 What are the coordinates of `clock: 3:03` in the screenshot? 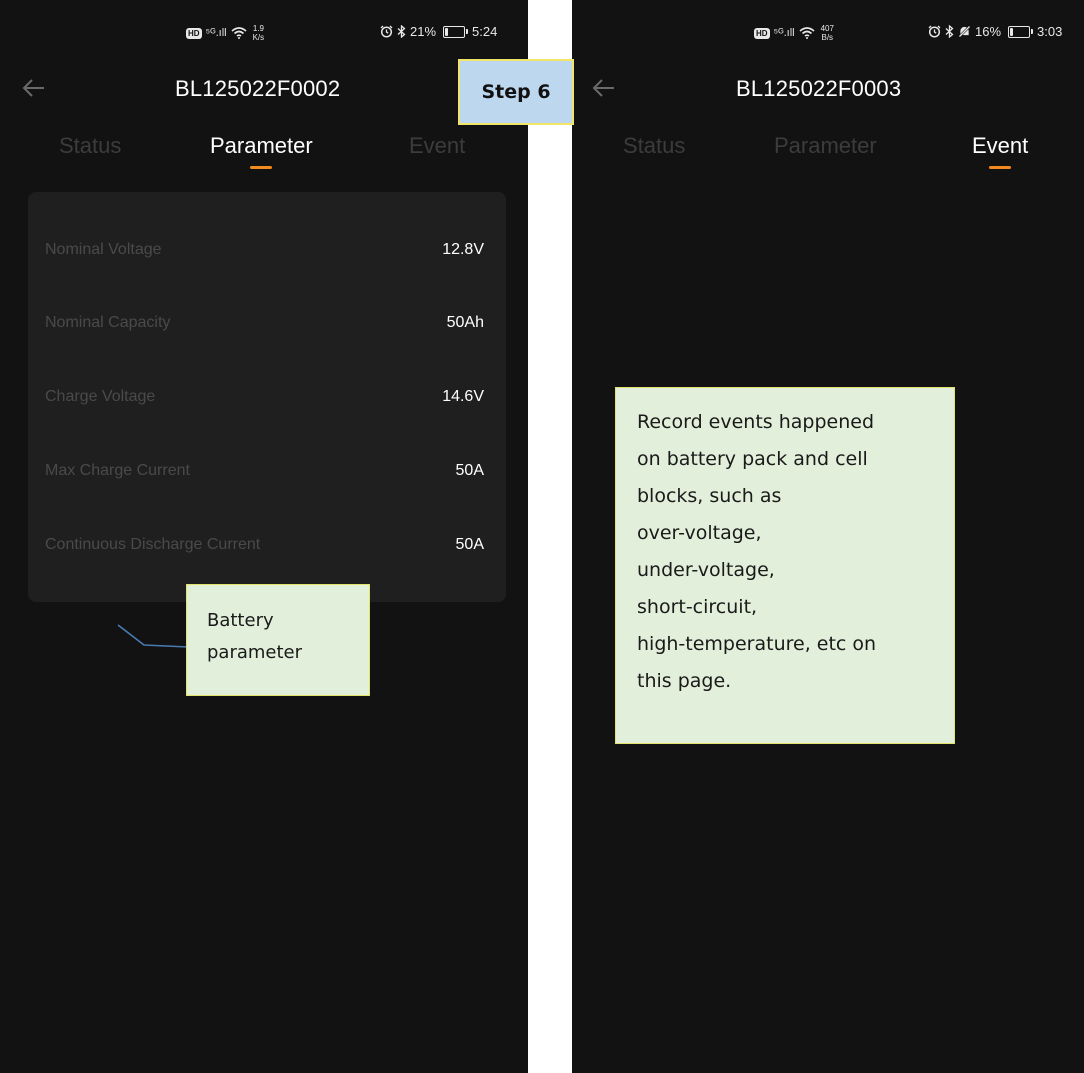 It's located at (1050, 31).